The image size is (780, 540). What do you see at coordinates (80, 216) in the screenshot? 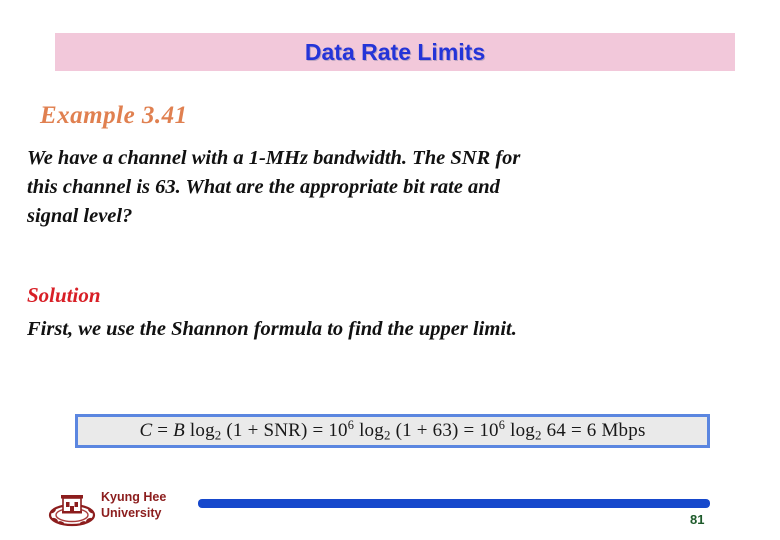
I see `question-line-3: signal level?` at bounding box center [80, 216].